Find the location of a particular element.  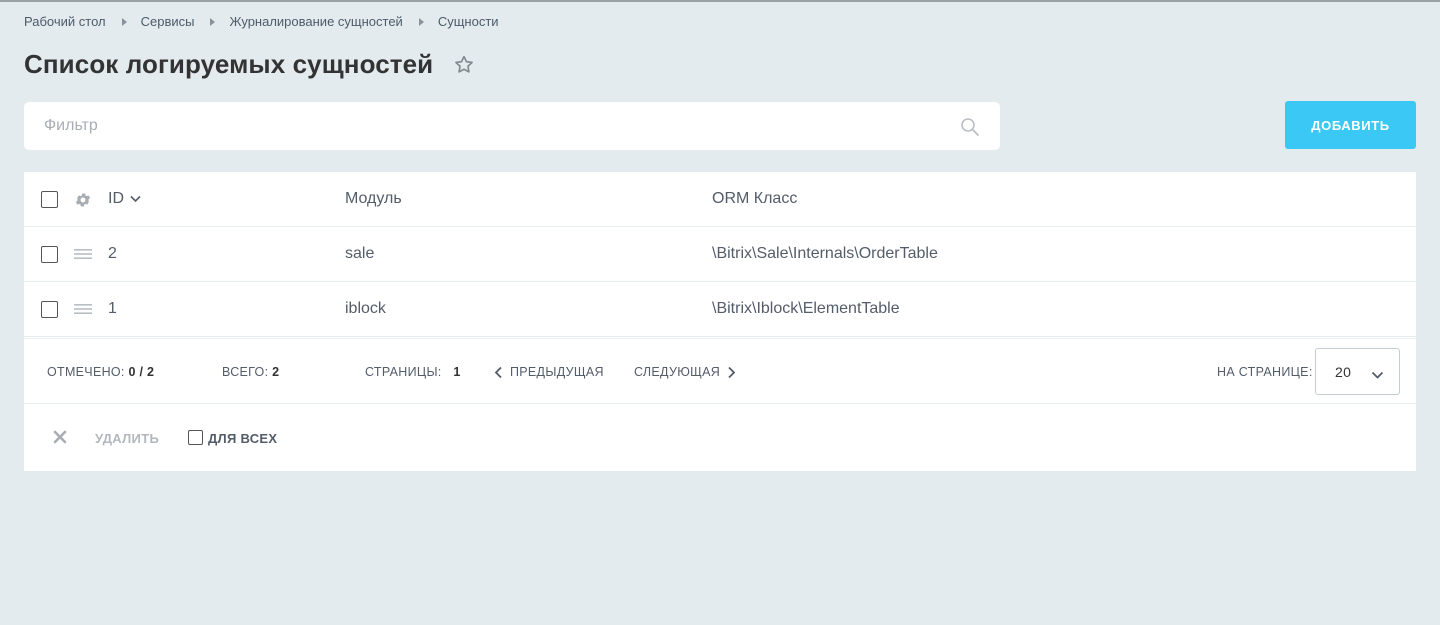

add-button: ДОБАВИТЬ is located at coordinates (1350, 125).